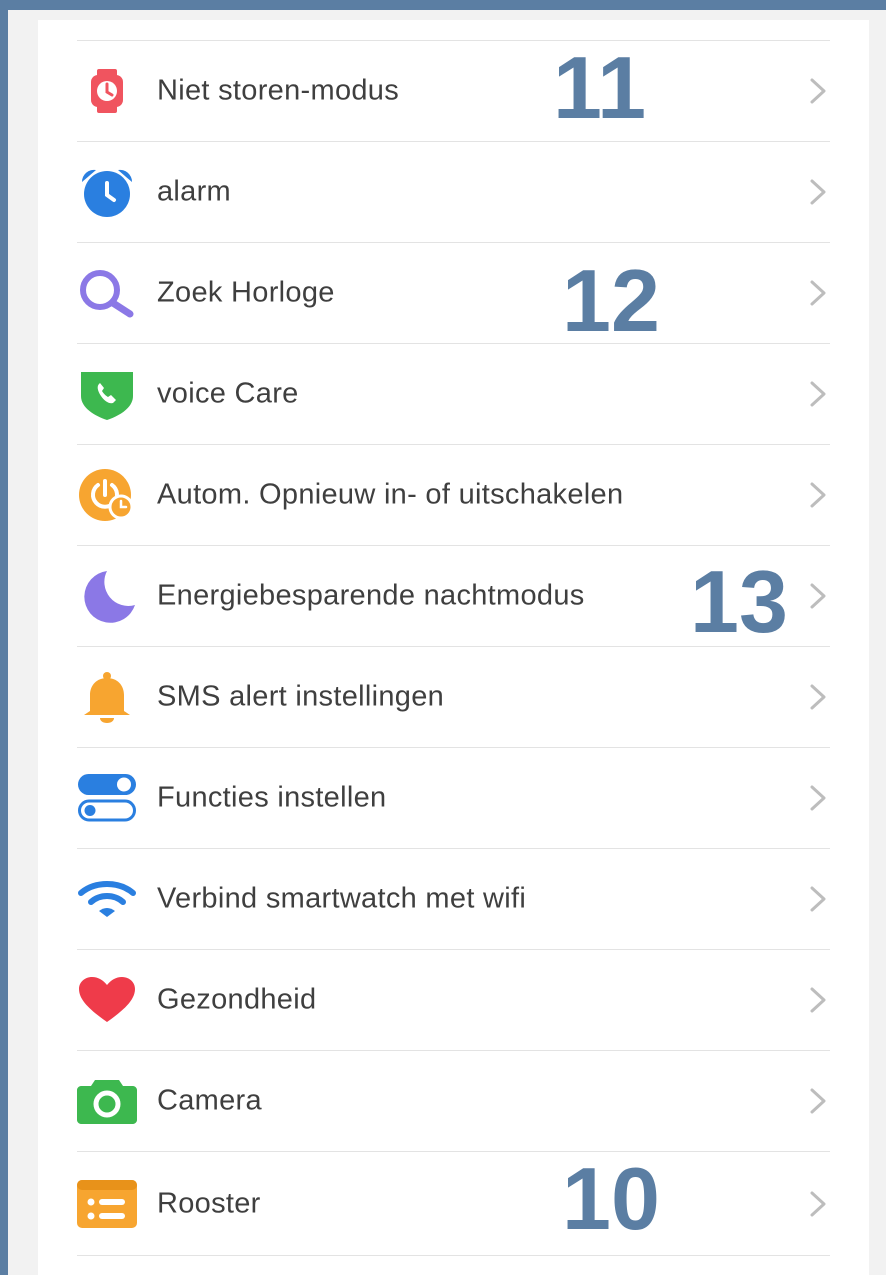  I want to click on alarm-clock-icon, so click(107, 192).